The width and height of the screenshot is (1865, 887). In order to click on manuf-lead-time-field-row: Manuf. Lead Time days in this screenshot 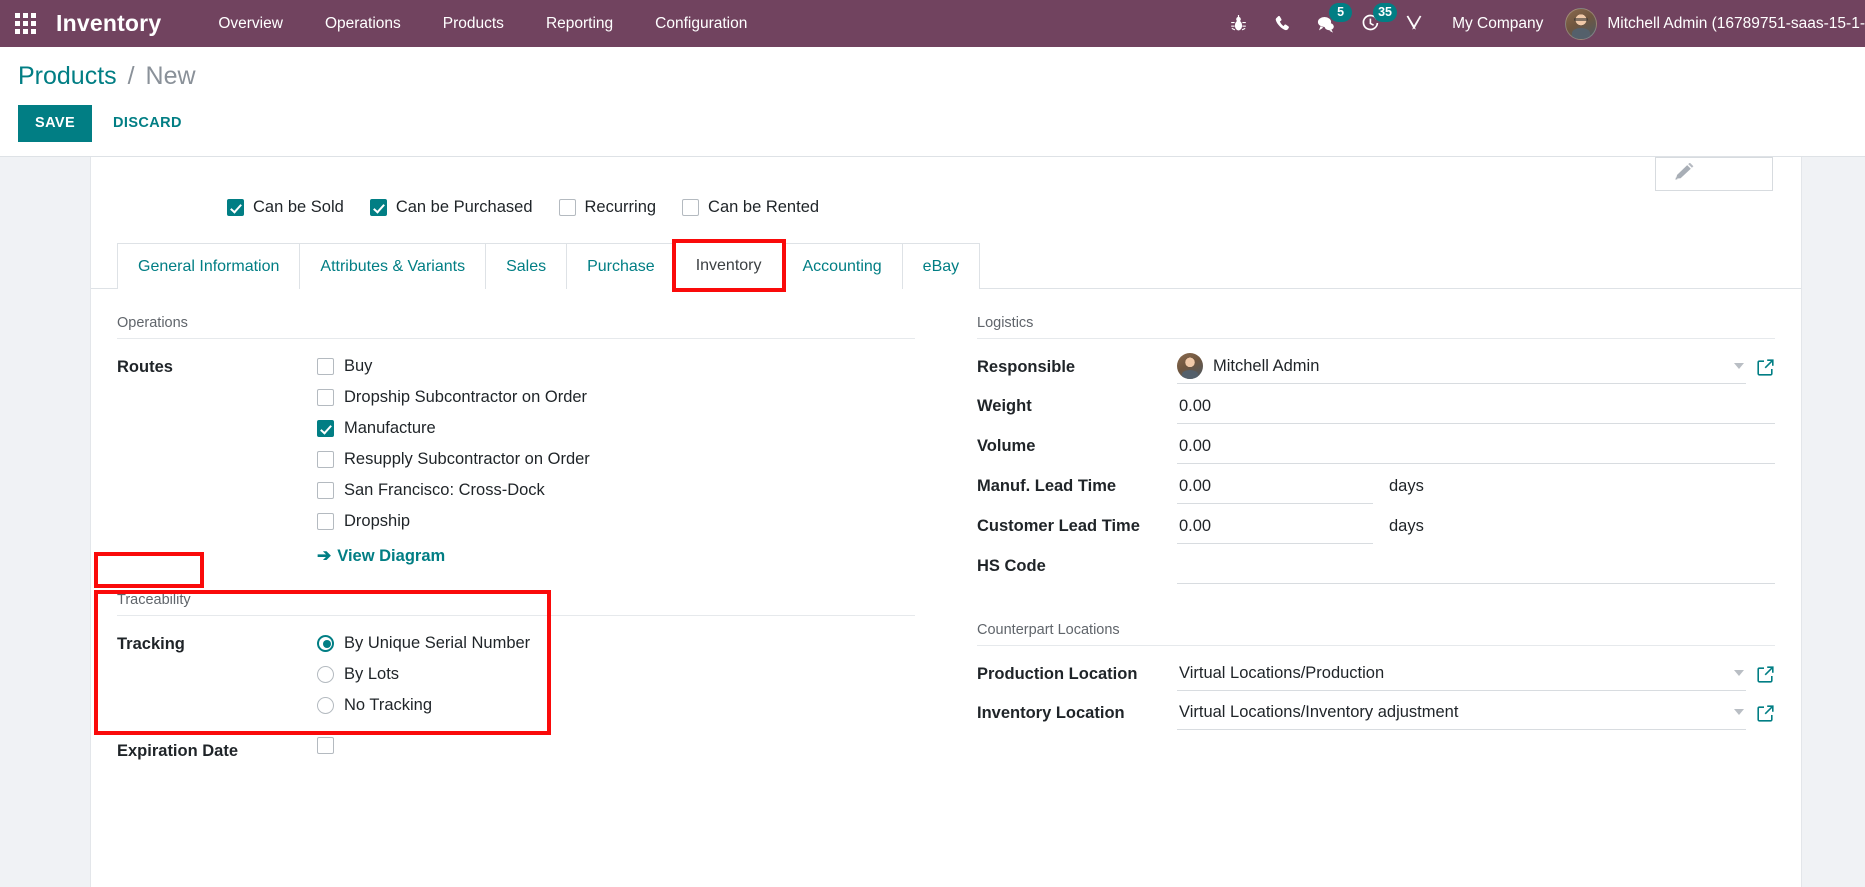, I will do `click(1376, 488)`.